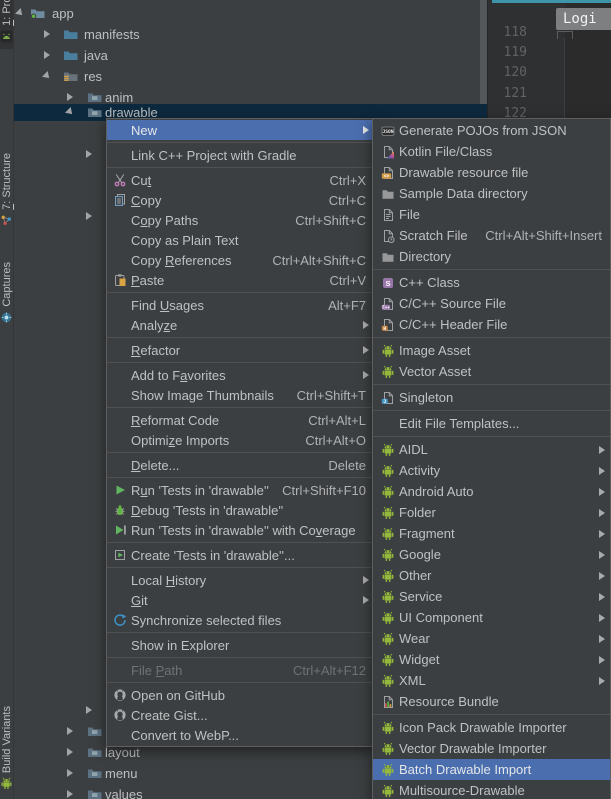 The width and height of the screenshot is (611, 799). I want to click on context-menu-item-run-tests-in-drawable-with-coverage: Run 'Tests in 'drawable'' with Coverage, so click(240, 530).